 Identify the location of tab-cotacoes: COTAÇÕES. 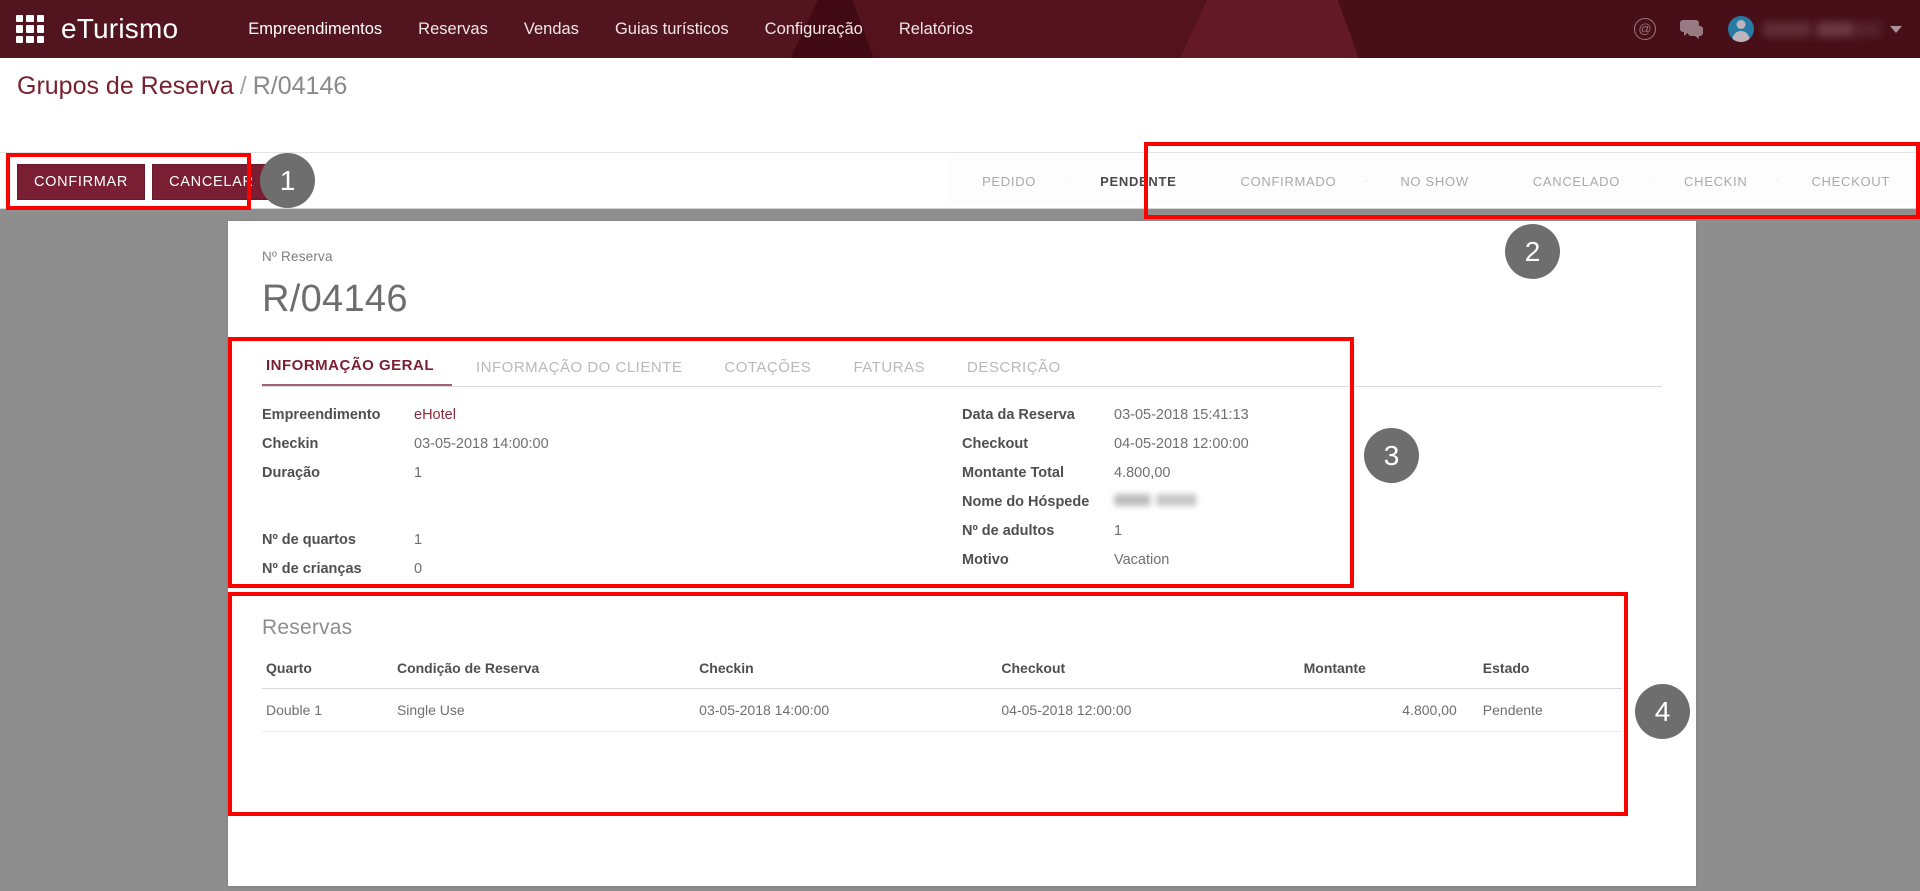
(774, 368).